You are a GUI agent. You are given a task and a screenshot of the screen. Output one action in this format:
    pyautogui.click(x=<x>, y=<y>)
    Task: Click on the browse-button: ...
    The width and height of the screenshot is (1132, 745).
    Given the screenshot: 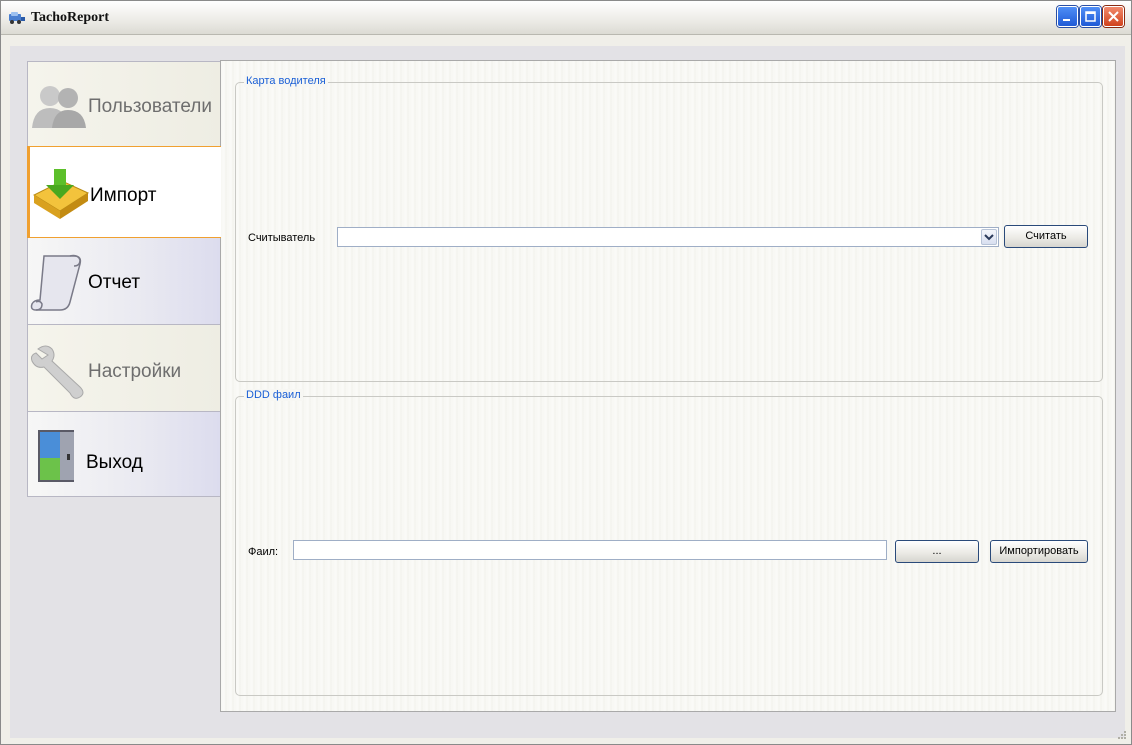 What is the action you would take?
    pyautogui.click(x=937, y=551)
    